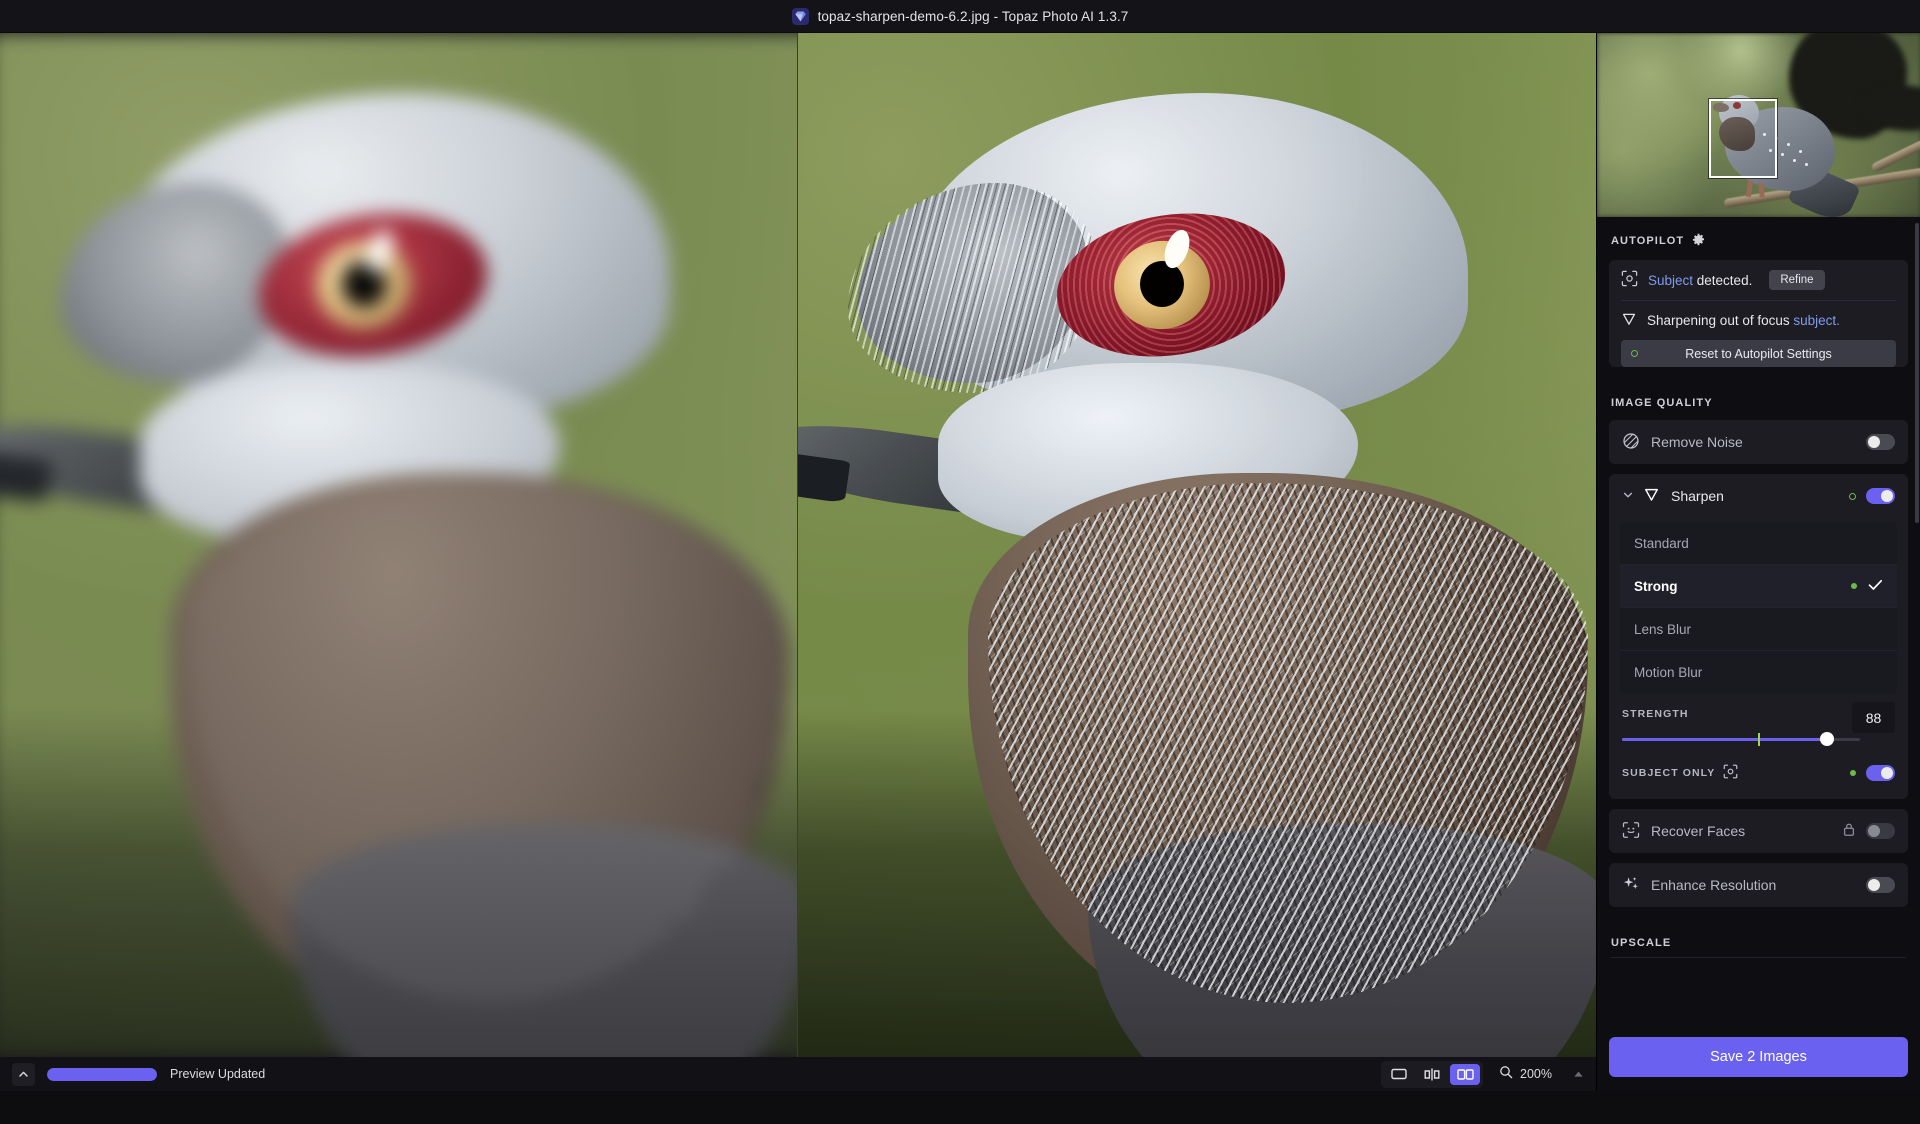  What do you see at coordinates (1663, 629) in the screenshot?
I see `sharpen-model-label-lens-blur: Lens Blur` at bounding box center [1663, 629].